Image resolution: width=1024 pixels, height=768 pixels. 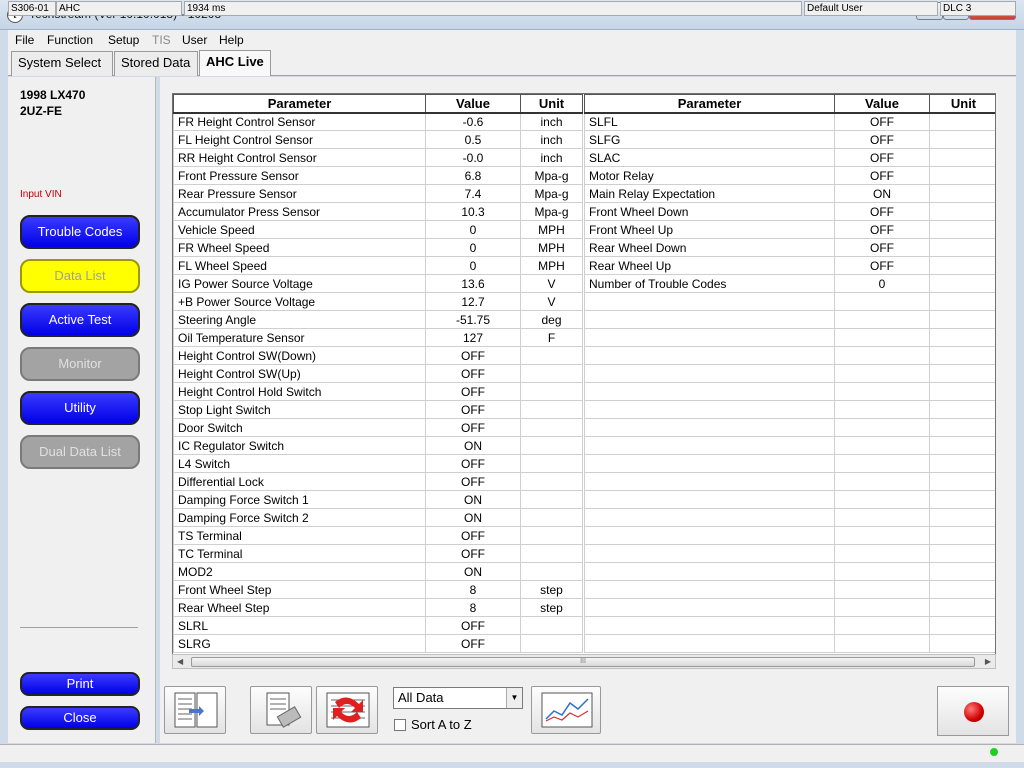 I want to click on table-row: Accumulator Press Sensor 10.3 Mpa-g, so click(x=378, y=211).